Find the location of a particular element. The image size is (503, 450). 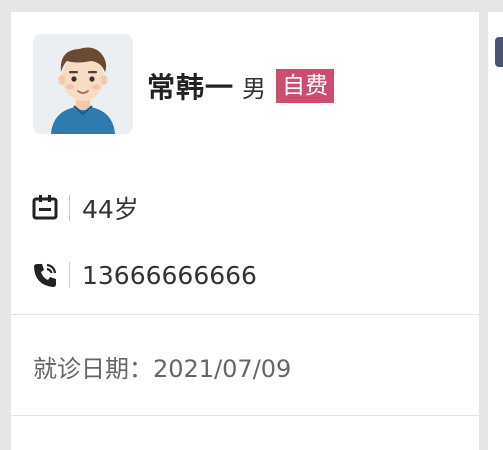

male-avatar-icon is located at coordinates (83, 84).